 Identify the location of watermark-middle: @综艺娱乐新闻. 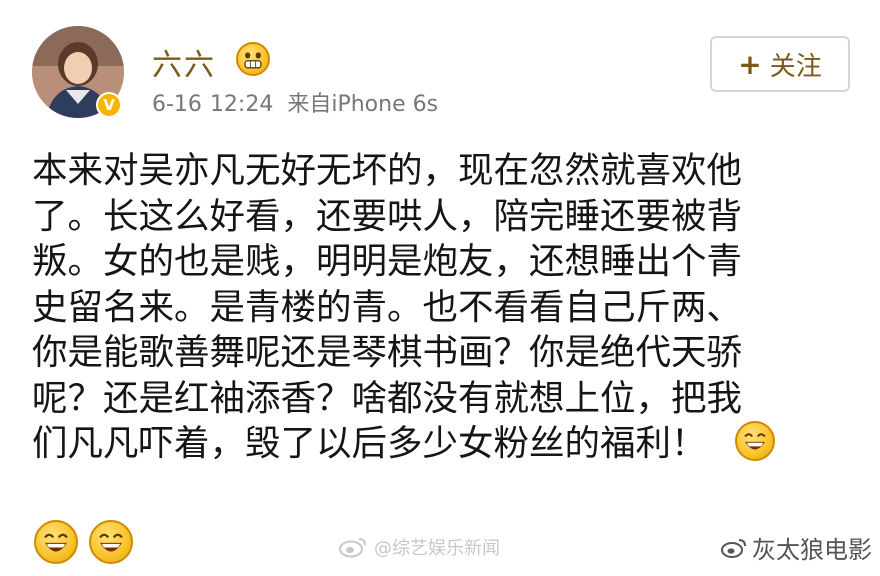
(419, 547).